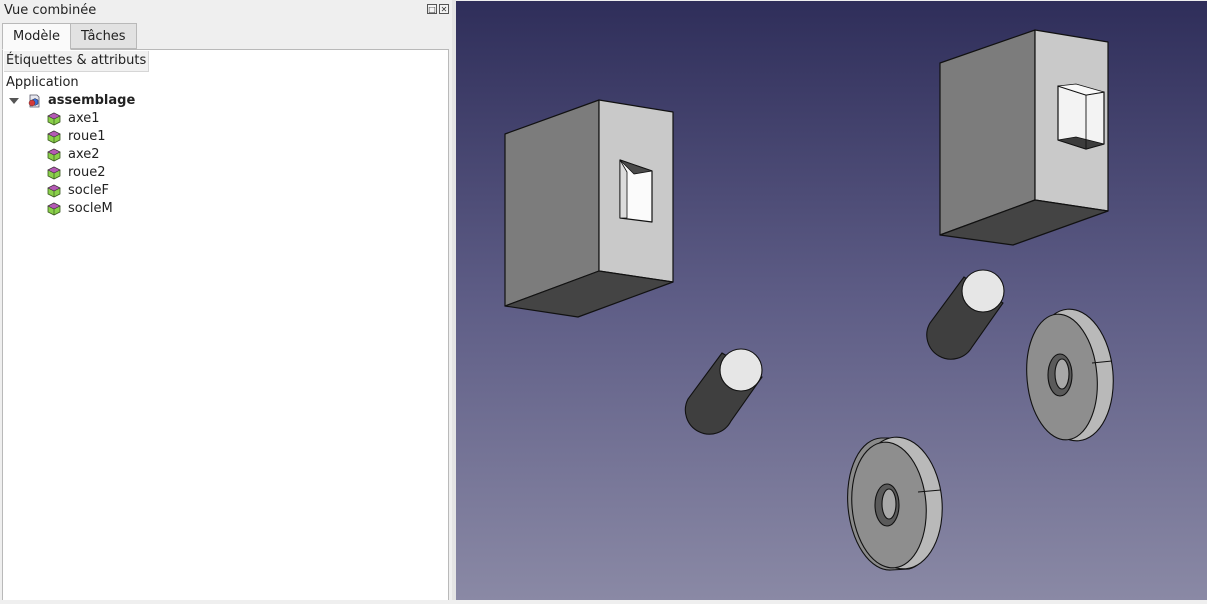 This screenshot has width=1207, height=604. What do you see at coordinates (965, 314) in the screenshot?
I see `axle-cylinder-right` at bounding box center [965, 314].